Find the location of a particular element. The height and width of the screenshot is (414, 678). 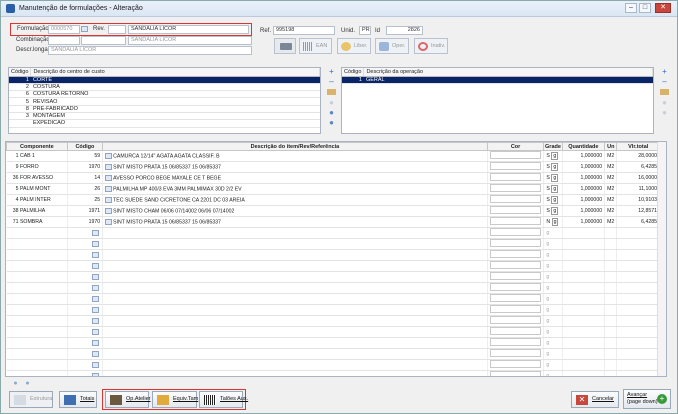

componente-cell: 4 PALM INTER is located at coordinates (37, 200).